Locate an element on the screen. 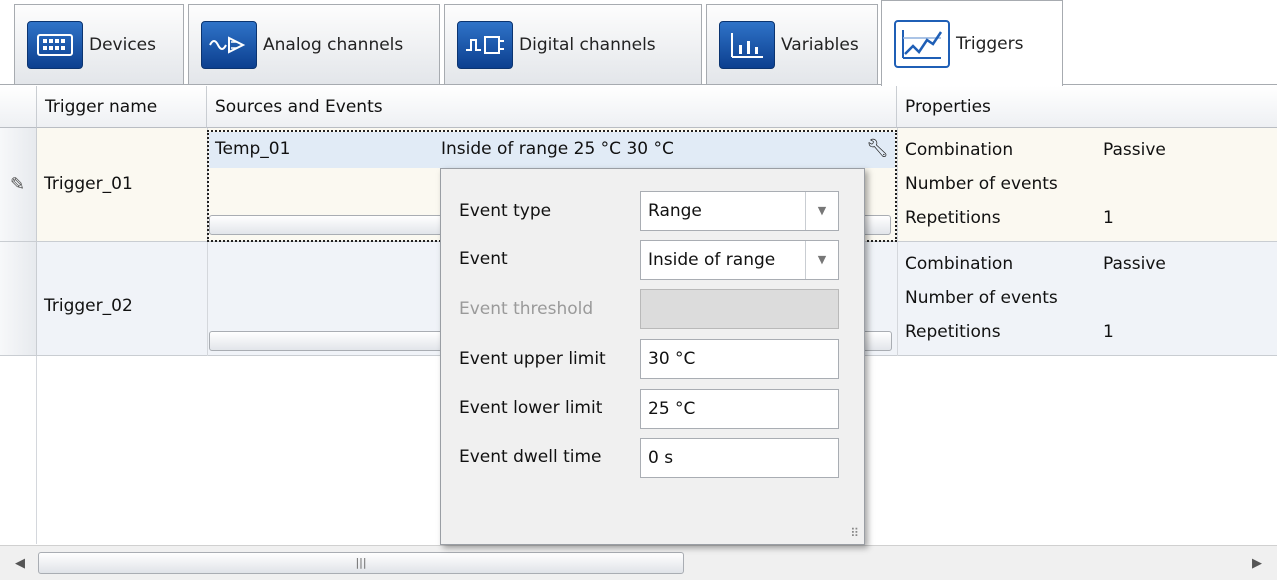  tab-digital-channels-label: Digital channels is located at coordinates (587, 44).